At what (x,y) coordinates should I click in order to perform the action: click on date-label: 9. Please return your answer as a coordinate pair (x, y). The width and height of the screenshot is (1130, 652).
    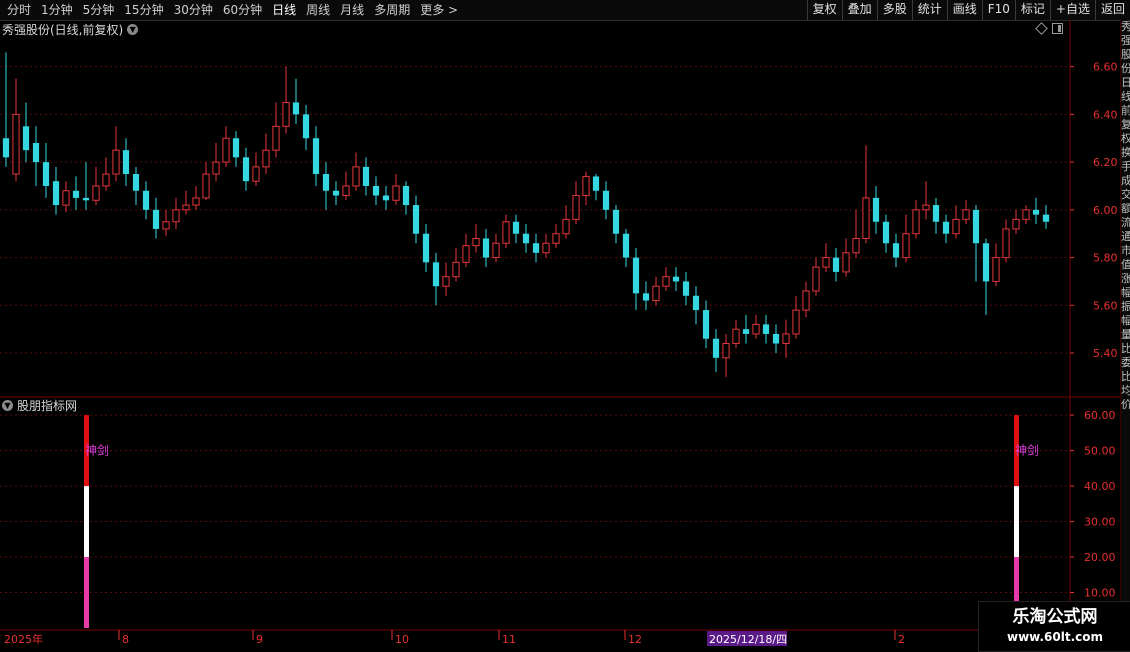
    Looking at the image, I should click on (259, 639).